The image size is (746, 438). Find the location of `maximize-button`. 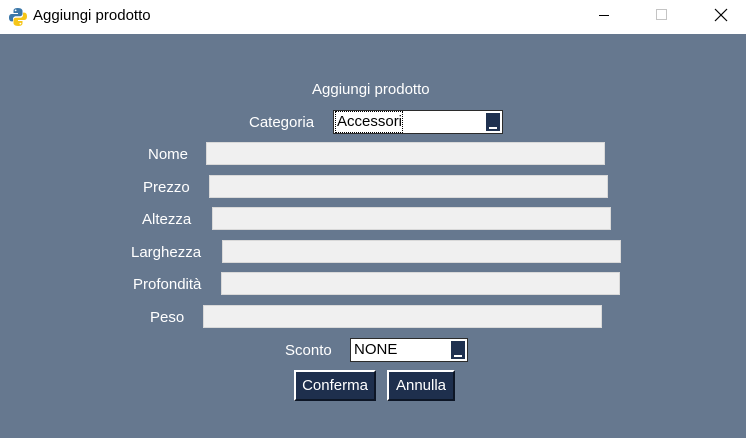

maximize-button is located at coordinates (662, 17).